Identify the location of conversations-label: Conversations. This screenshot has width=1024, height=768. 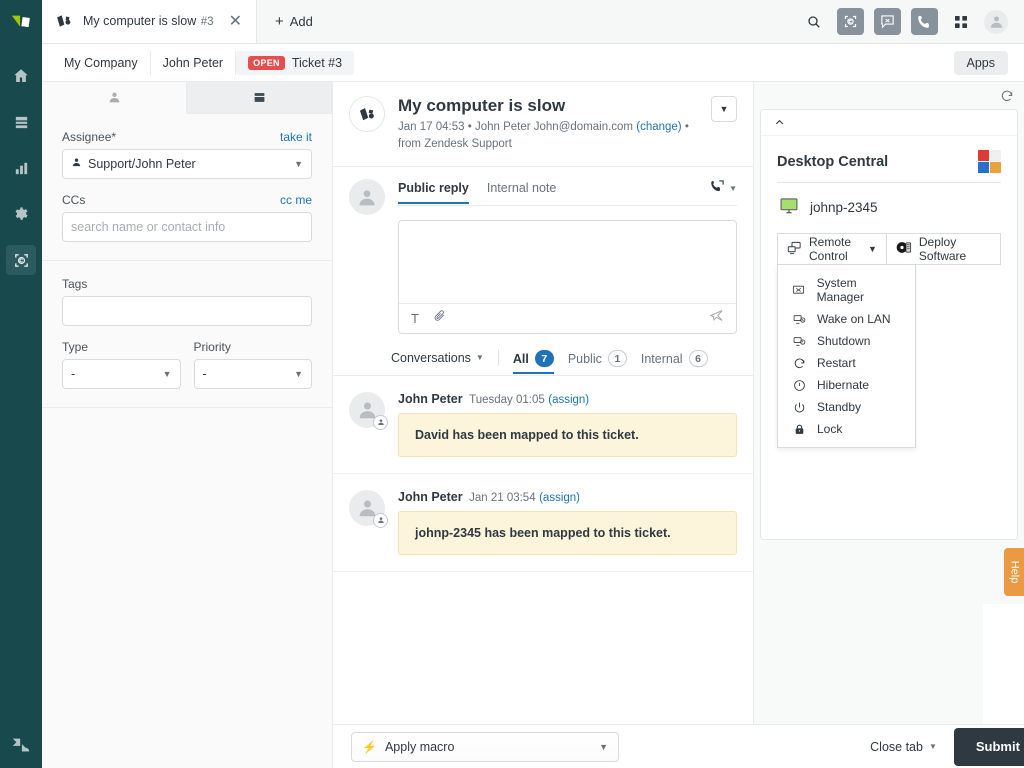
(431, 357).